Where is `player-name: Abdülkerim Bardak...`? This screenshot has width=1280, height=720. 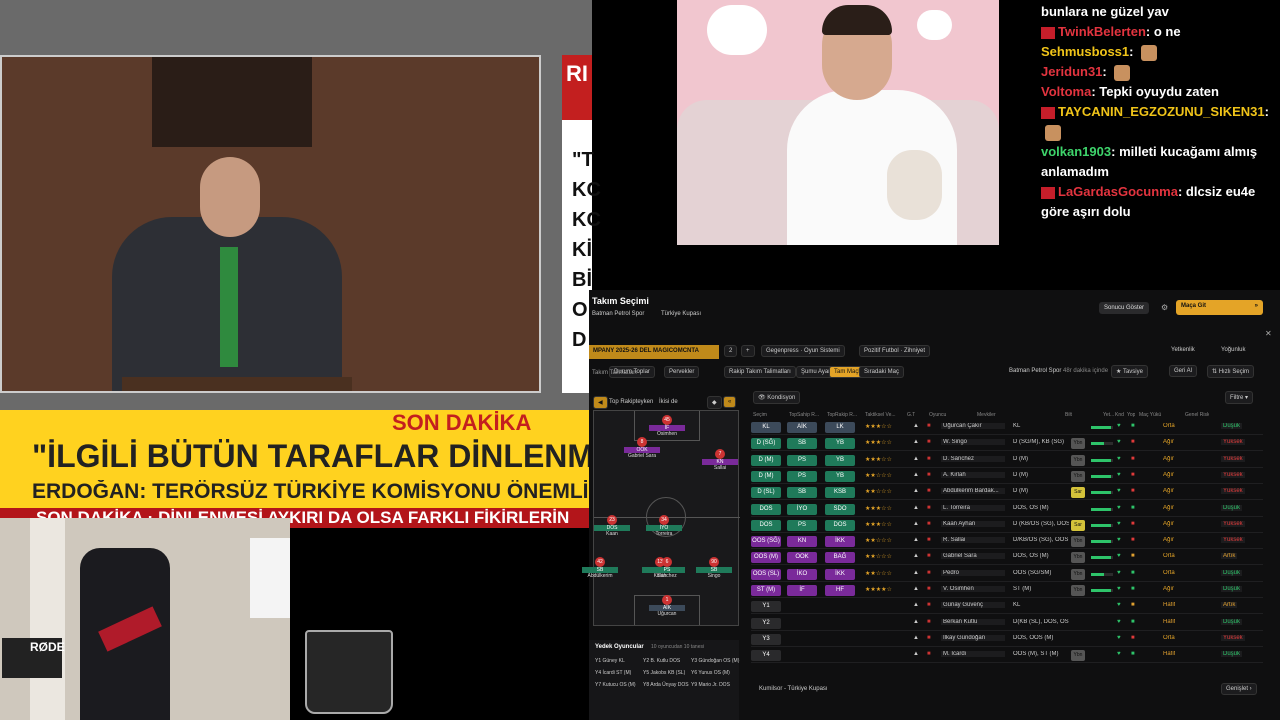 player-name: Abdülkerim Bardak... is located at coordinates (973, 491).